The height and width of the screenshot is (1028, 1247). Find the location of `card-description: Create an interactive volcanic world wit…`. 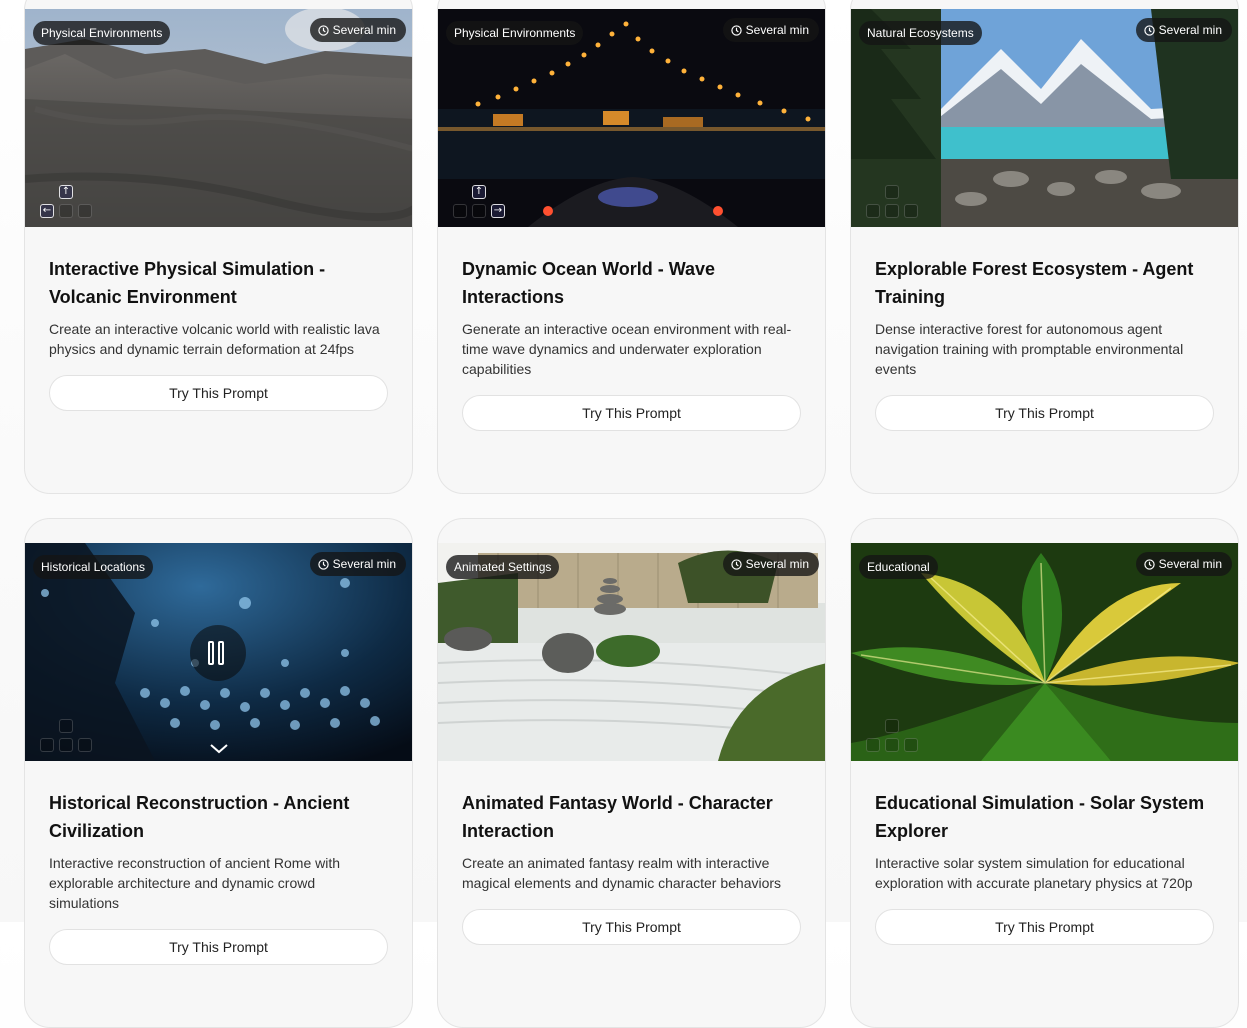

card-description: Create an interactive volcanic world wit… is located at coordinates (214, 339).